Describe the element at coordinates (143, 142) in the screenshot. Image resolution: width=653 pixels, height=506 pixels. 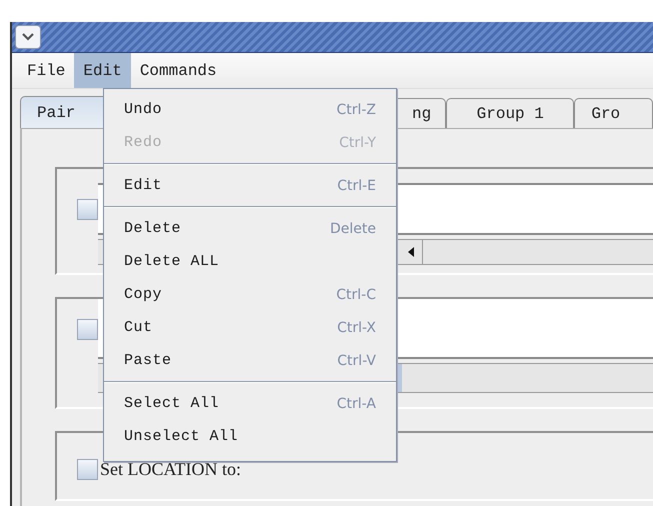
I see `menu-item-label: Redo` at that location.